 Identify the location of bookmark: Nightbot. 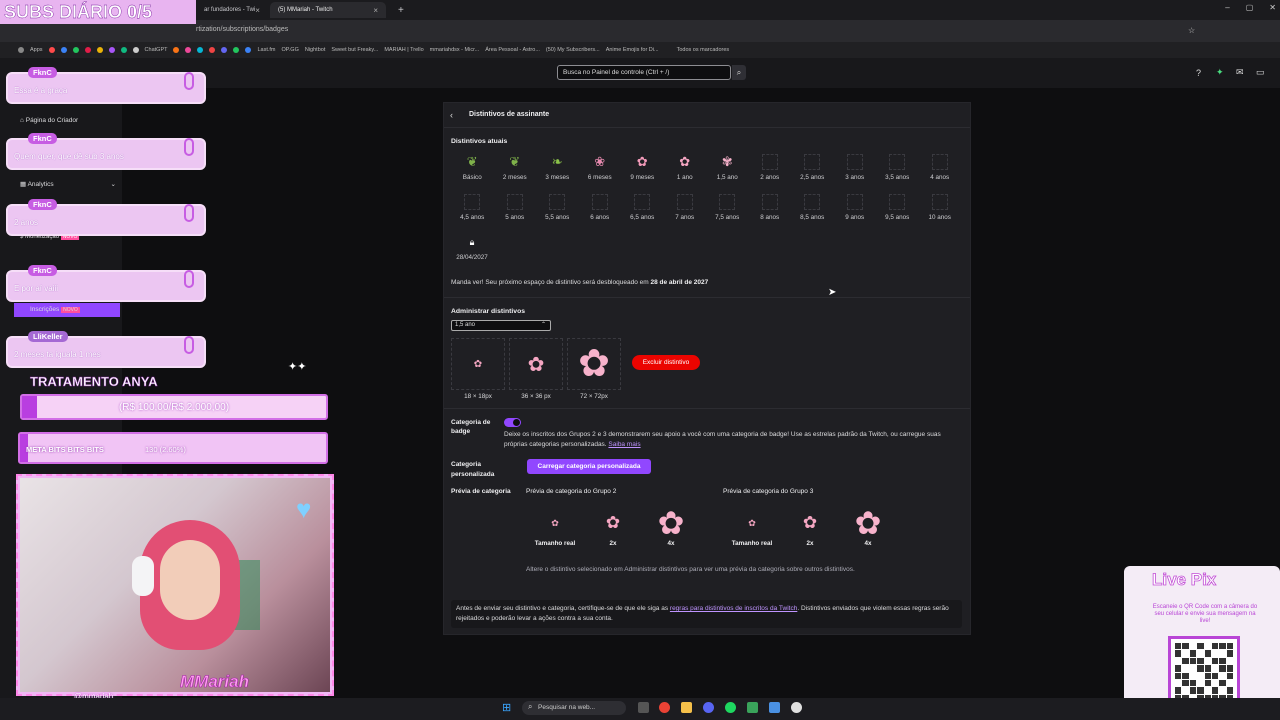
(315, 50).